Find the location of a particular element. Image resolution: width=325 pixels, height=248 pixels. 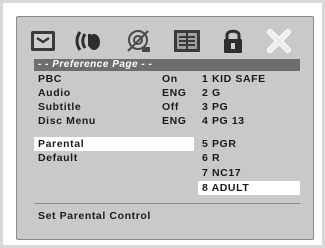

parental-option: 4 PG 13 is located at coordinates (249, 121).